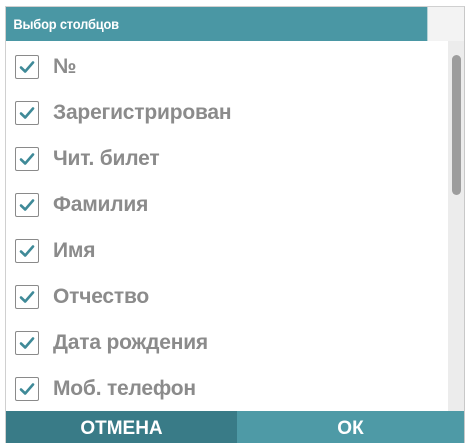 The image size is (466, 443). I want to click on column-label-library-card: Чит. билет, so click(106, 158).